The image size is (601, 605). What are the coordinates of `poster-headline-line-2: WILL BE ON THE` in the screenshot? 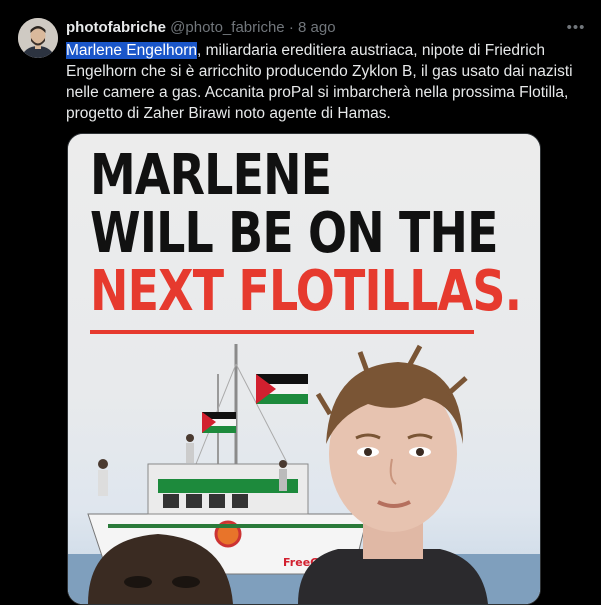 It's located at (294, 233).